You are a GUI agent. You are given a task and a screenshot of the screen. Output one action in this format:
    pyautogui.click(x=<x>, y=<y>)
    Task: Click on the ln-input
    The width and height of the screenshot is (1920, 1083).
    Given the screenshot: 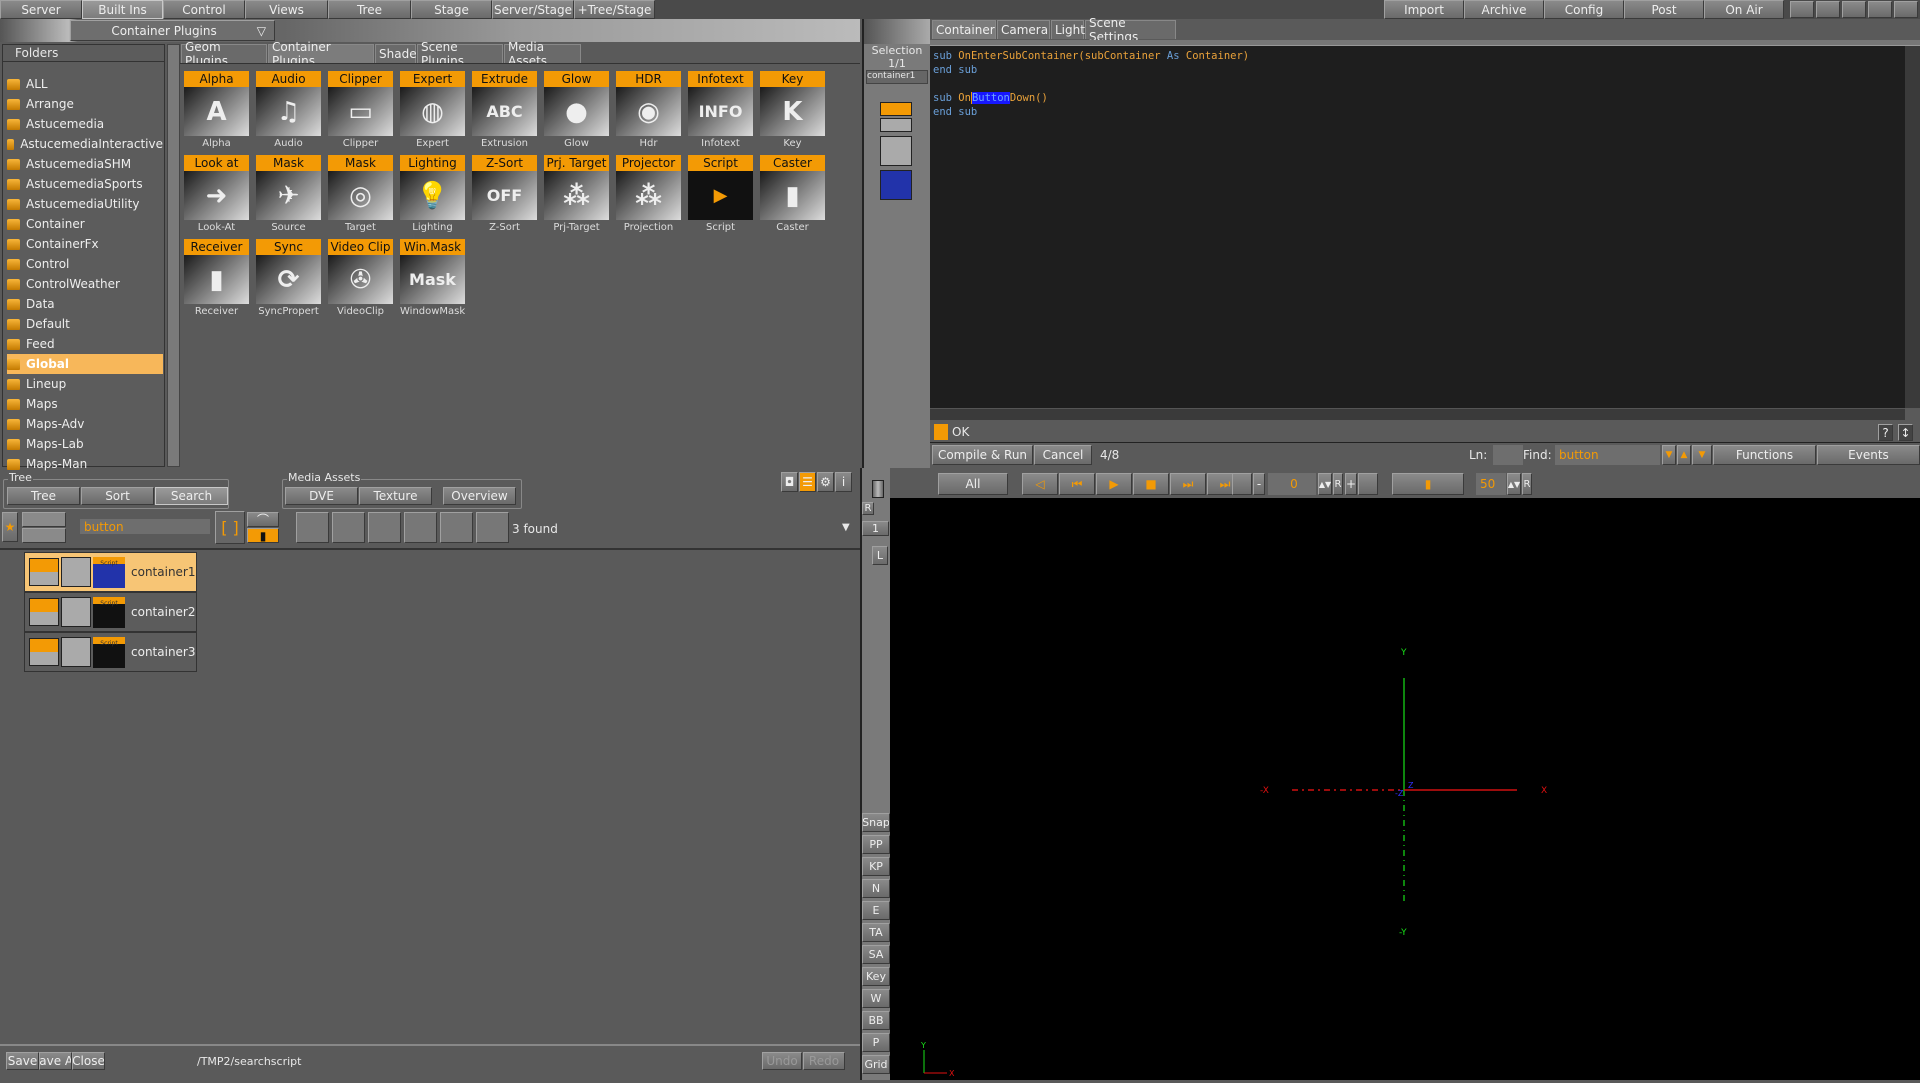 What is the action you would take?
    pyautogui.click(x=1508, y=455)
    